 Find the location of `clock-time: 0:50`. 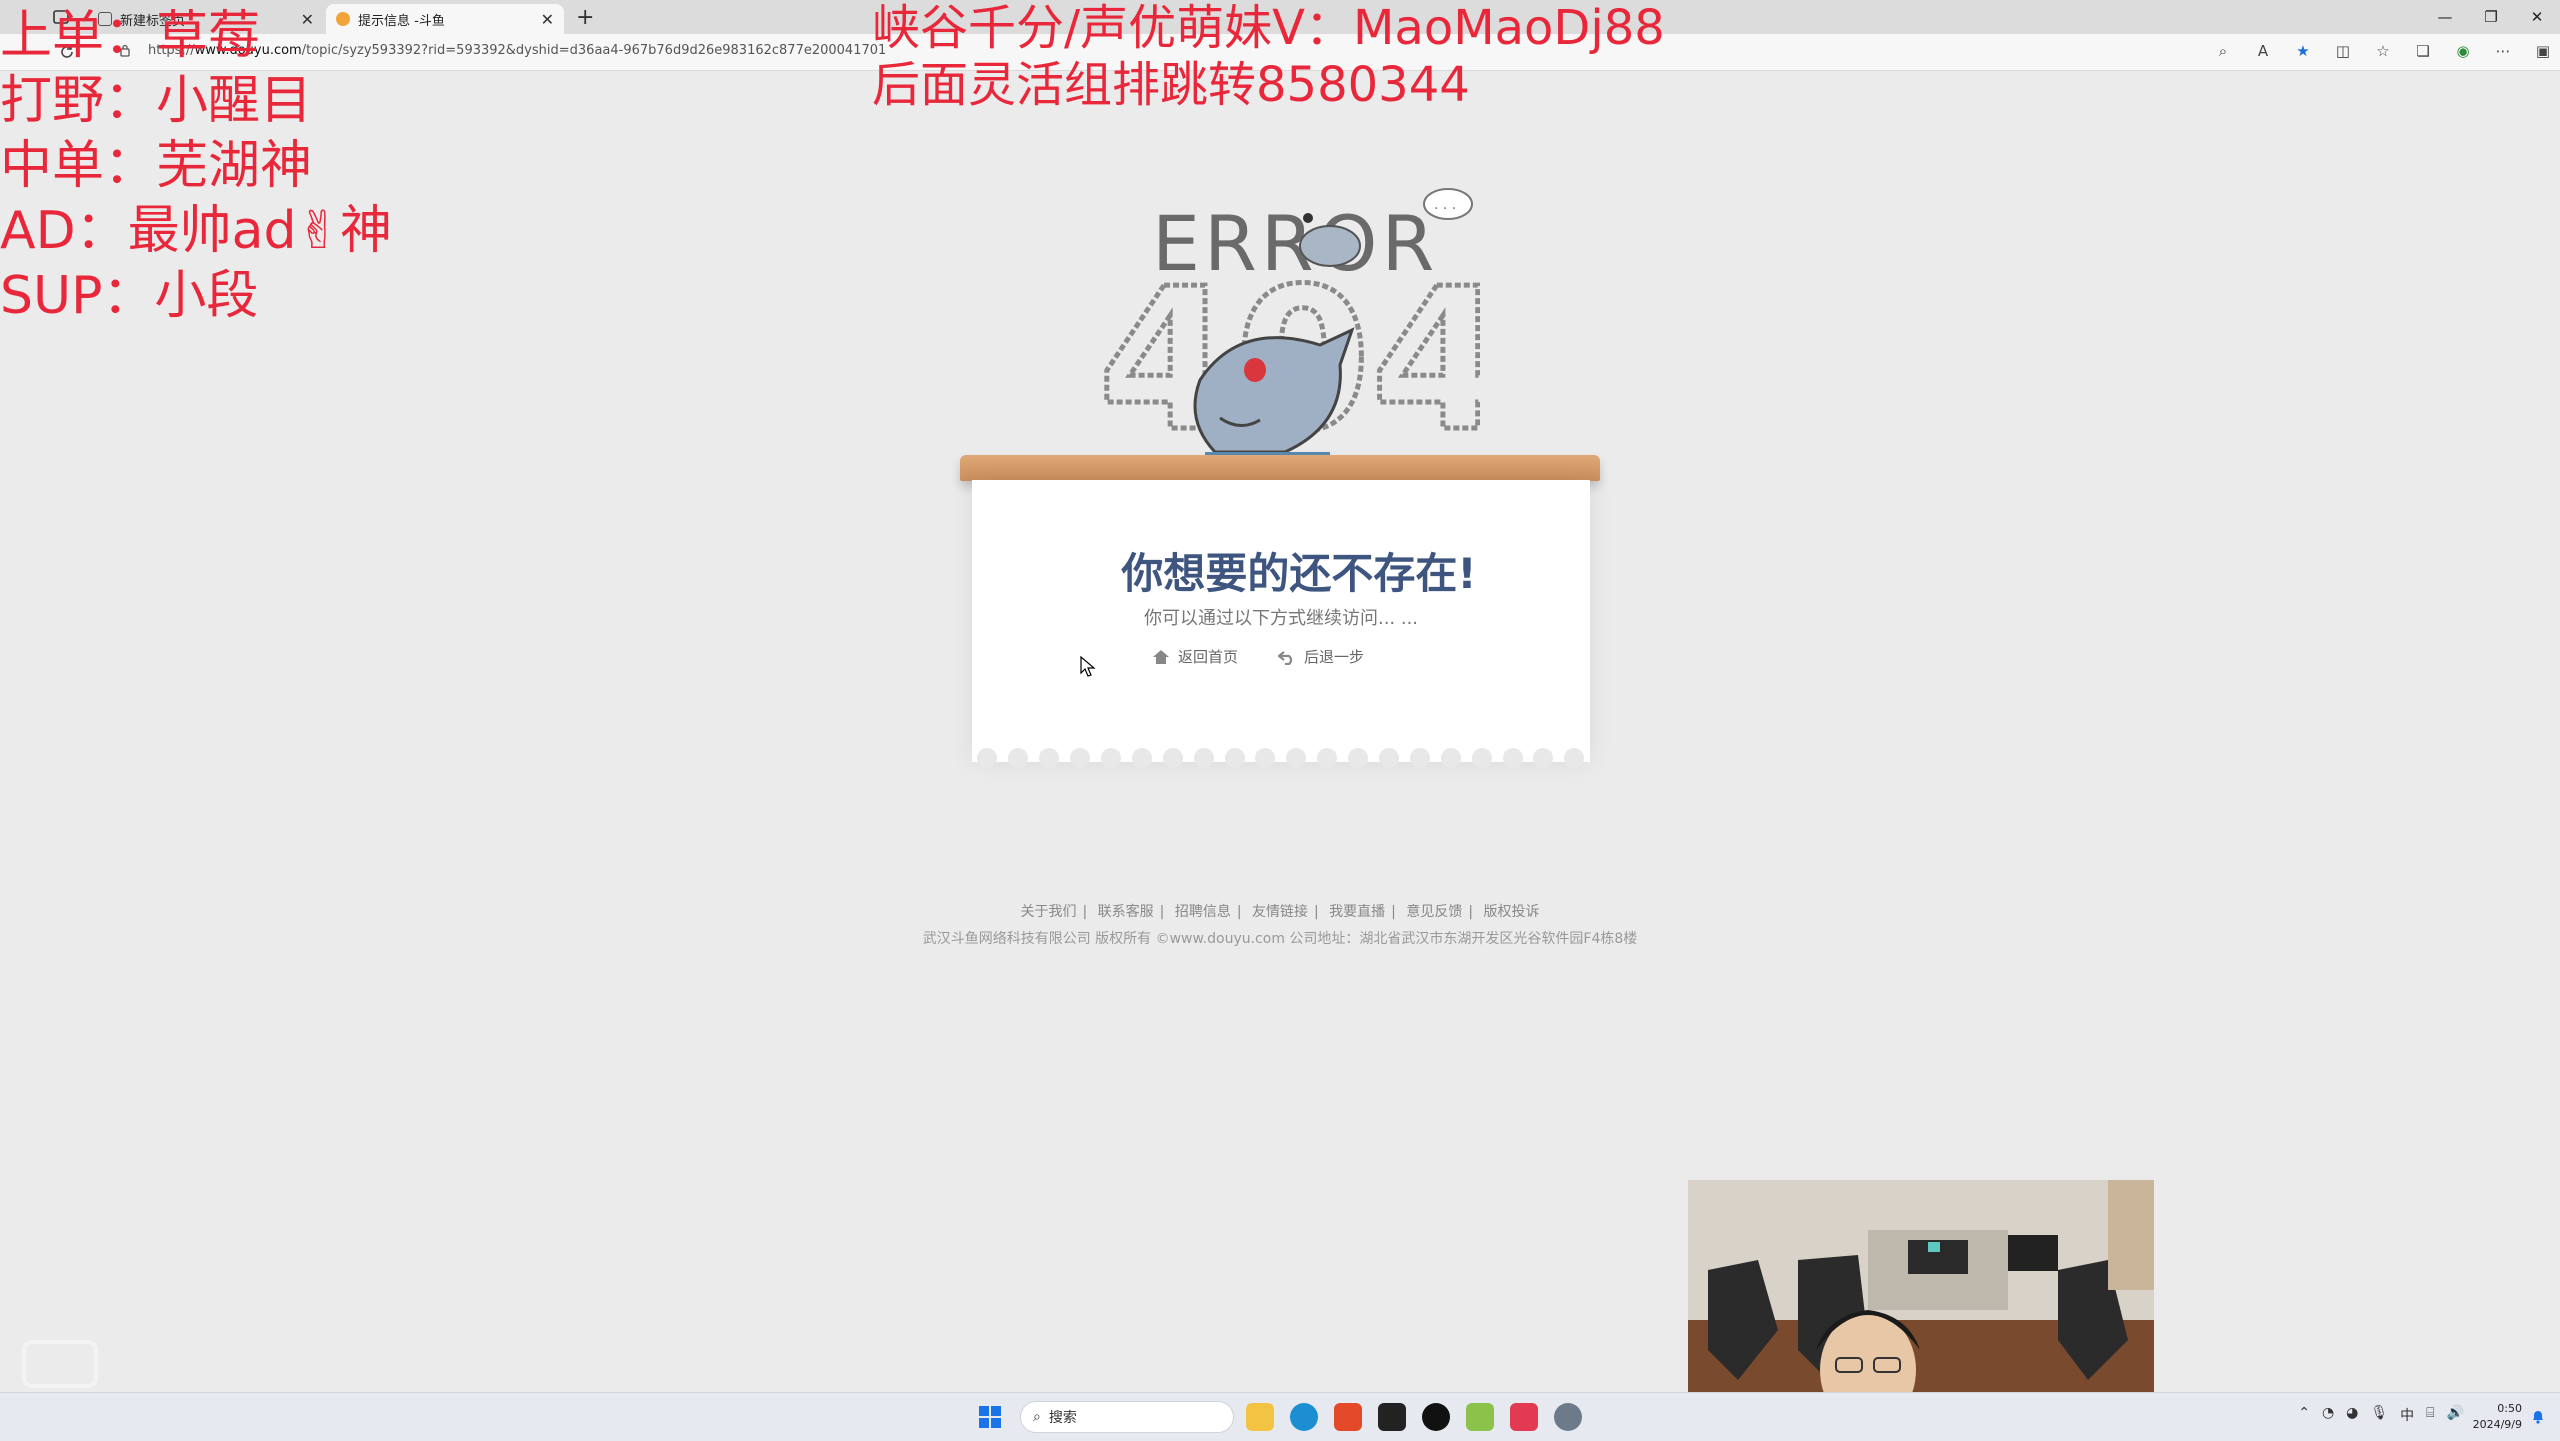

clock-time: 0:50 is located at coordinates (2509, 1408).